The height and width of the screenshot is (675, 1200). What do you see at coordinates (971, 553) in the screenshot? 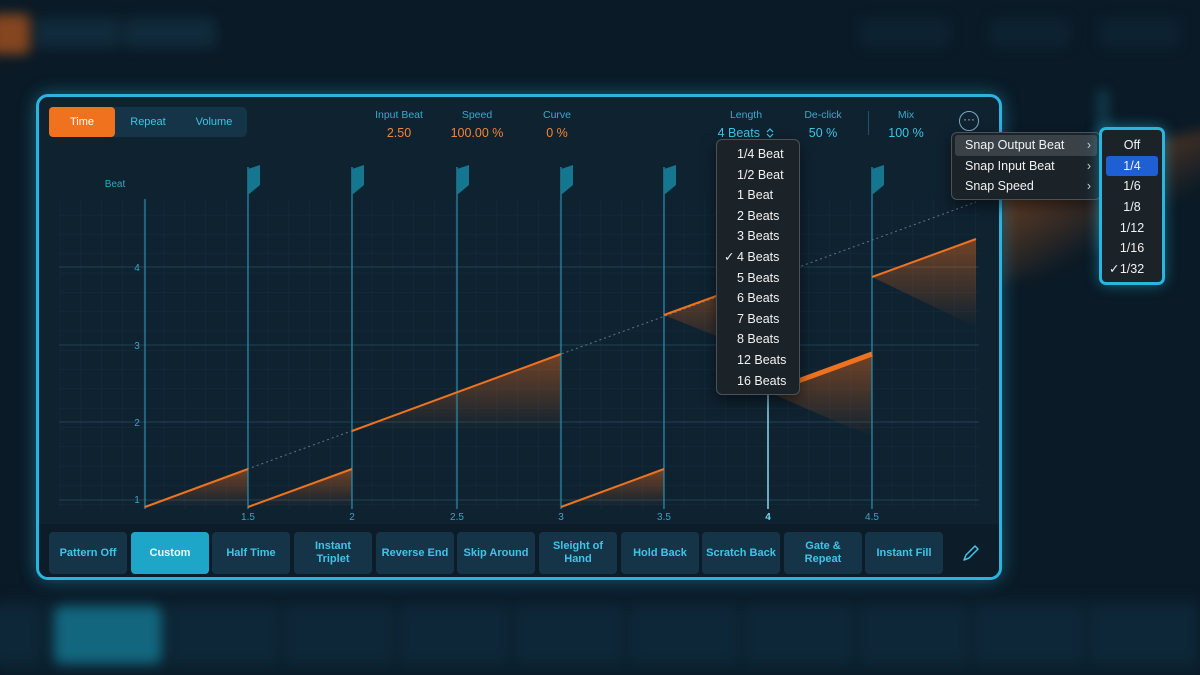
I see `pencil-icon` at bounding box center [971, 553].